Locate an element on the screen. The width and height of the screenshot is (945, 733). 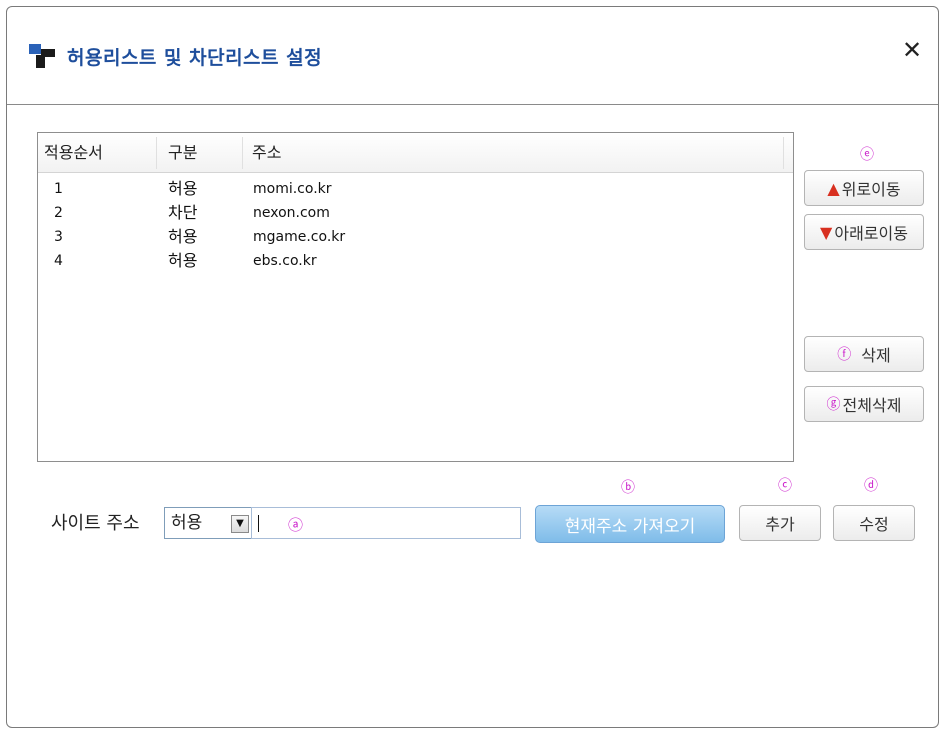
fetch-current-address-button: 현재주소 가져오기 is located at coordinates (630, 524).